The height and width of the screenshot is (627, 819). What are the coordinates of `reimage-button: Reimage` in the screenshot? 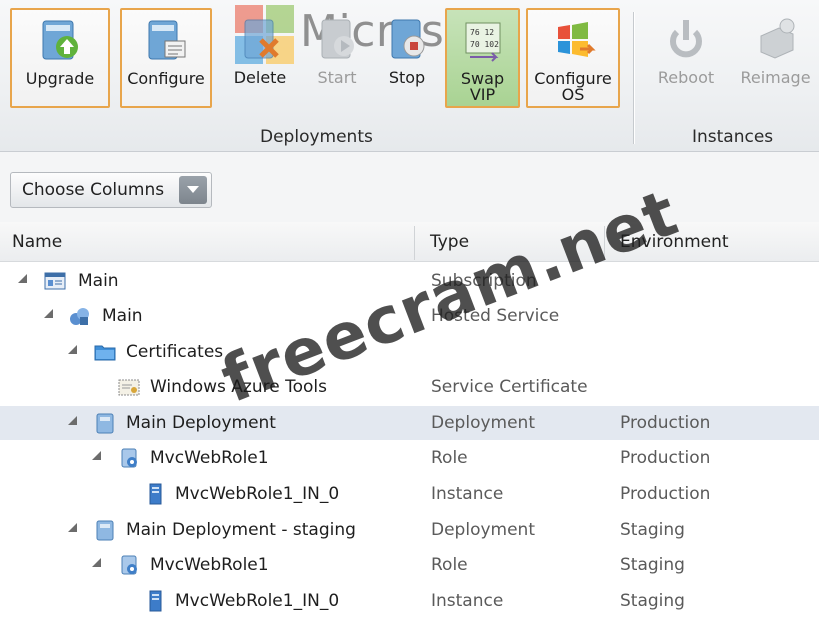 It's located at (775, 58).